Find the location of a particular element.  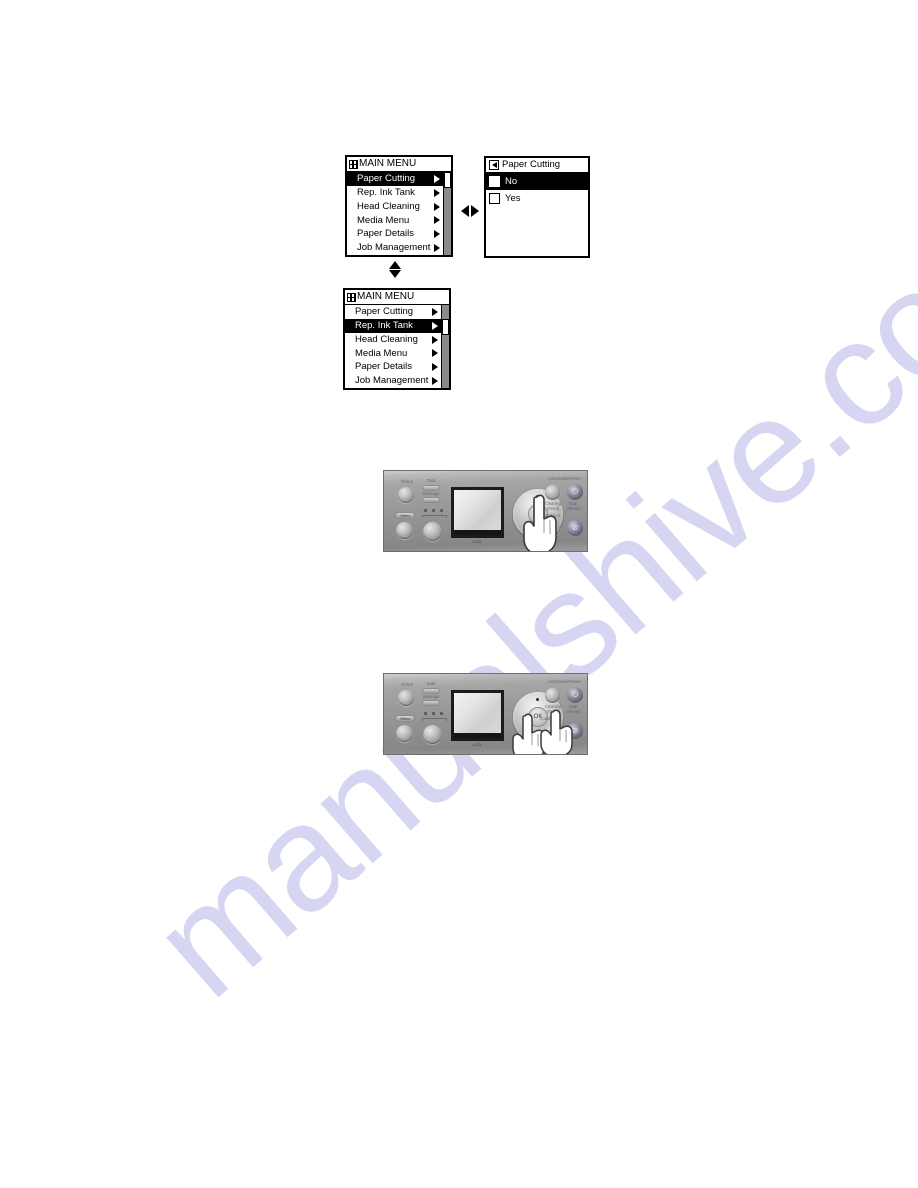

printer-lcd-screen is located at coordinates (477, 715).